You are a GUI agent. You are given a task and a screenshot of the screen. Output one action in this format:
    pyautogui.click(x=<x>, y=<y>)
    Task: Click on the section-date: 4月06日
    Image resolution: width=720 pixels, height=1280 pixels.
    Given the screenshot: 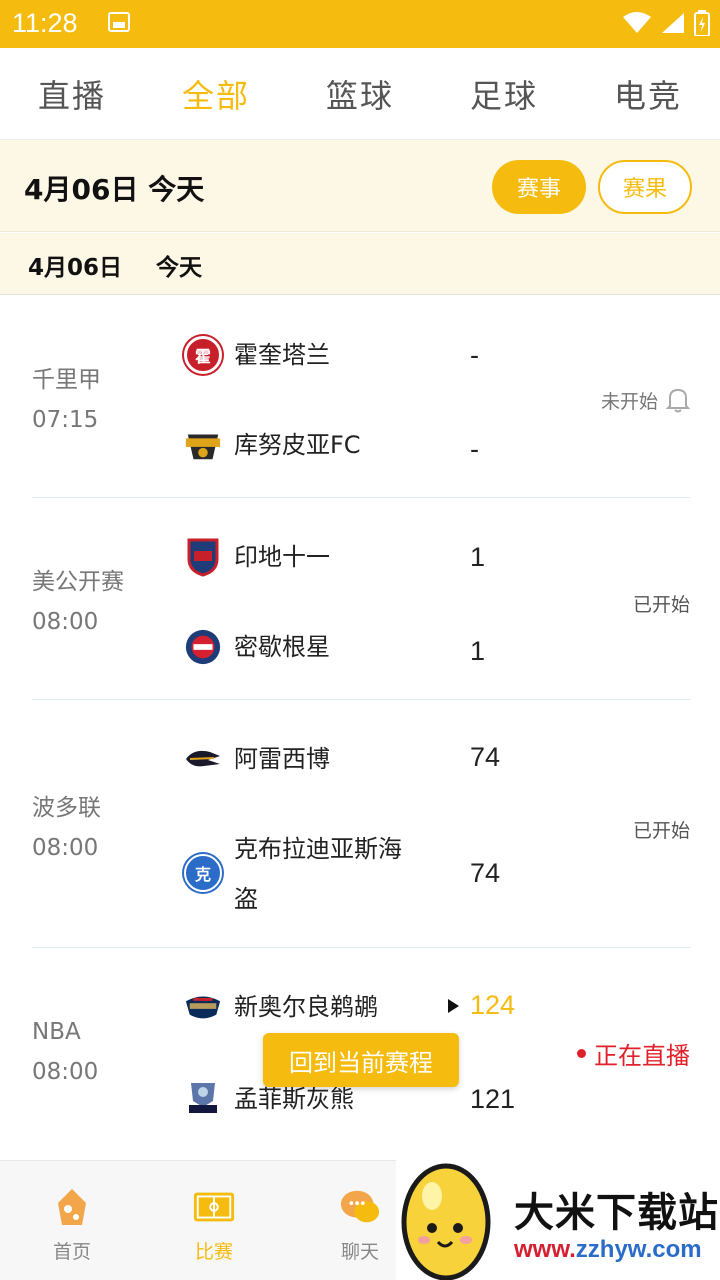 What is the action you would take?
    pyautogui.click(x=75, y=268)
    